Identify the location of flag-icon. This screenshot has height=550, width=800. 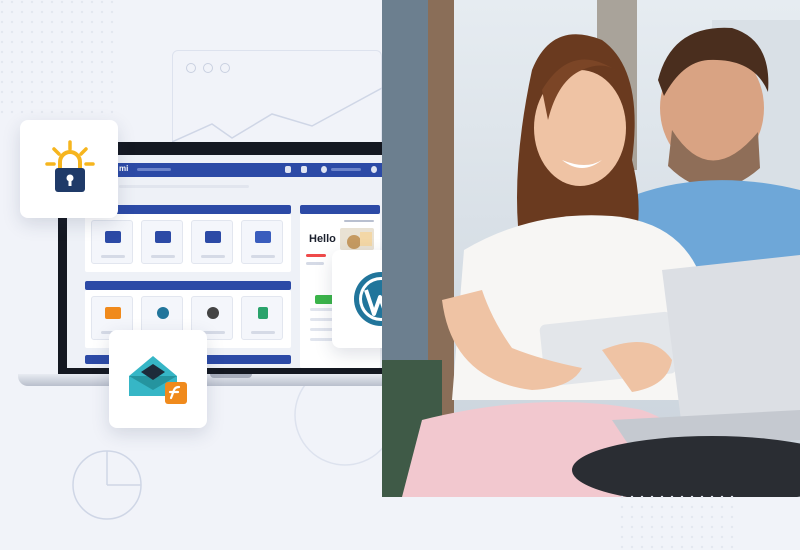
(304, 169).